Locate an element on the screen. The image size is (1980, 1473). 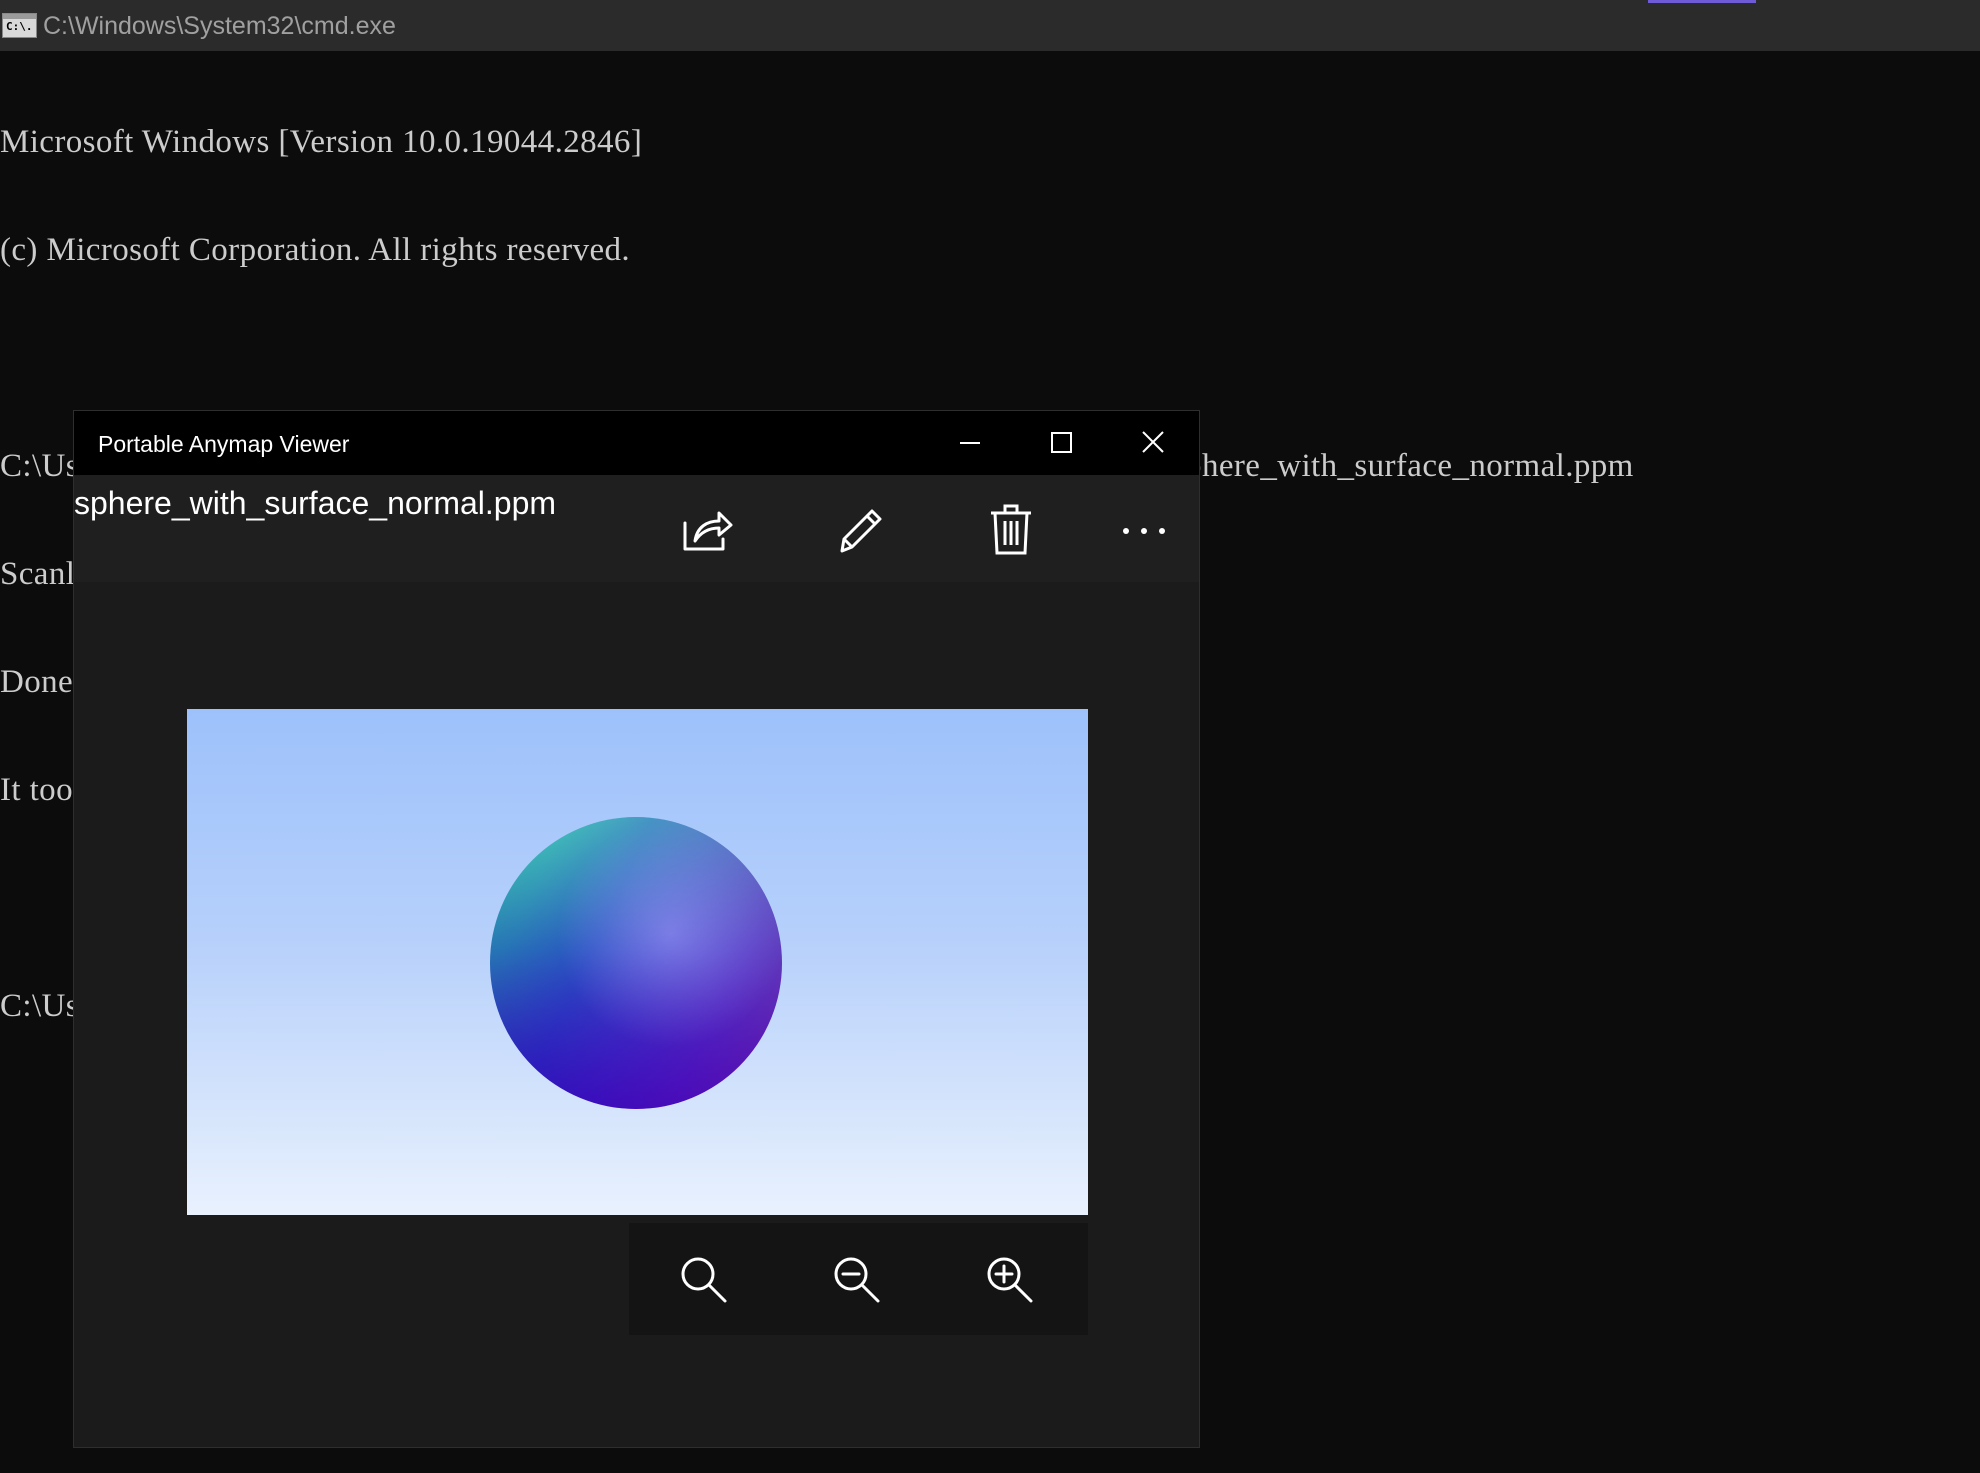
zoom-toolbar is located at coordinates (858, 1279).